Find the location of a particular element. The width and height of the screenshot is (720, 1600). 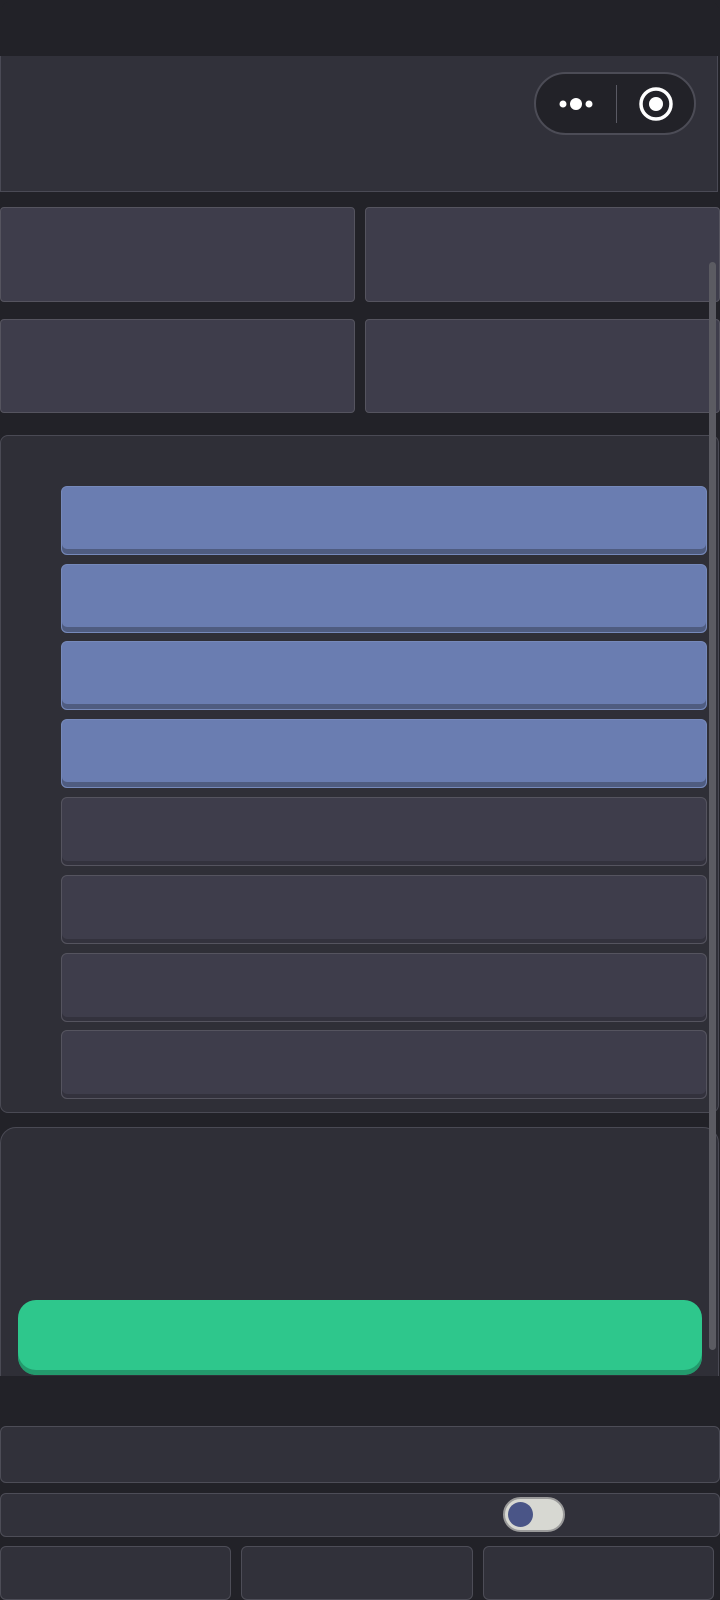

toggle-row is located at coordinates (360, 1515).